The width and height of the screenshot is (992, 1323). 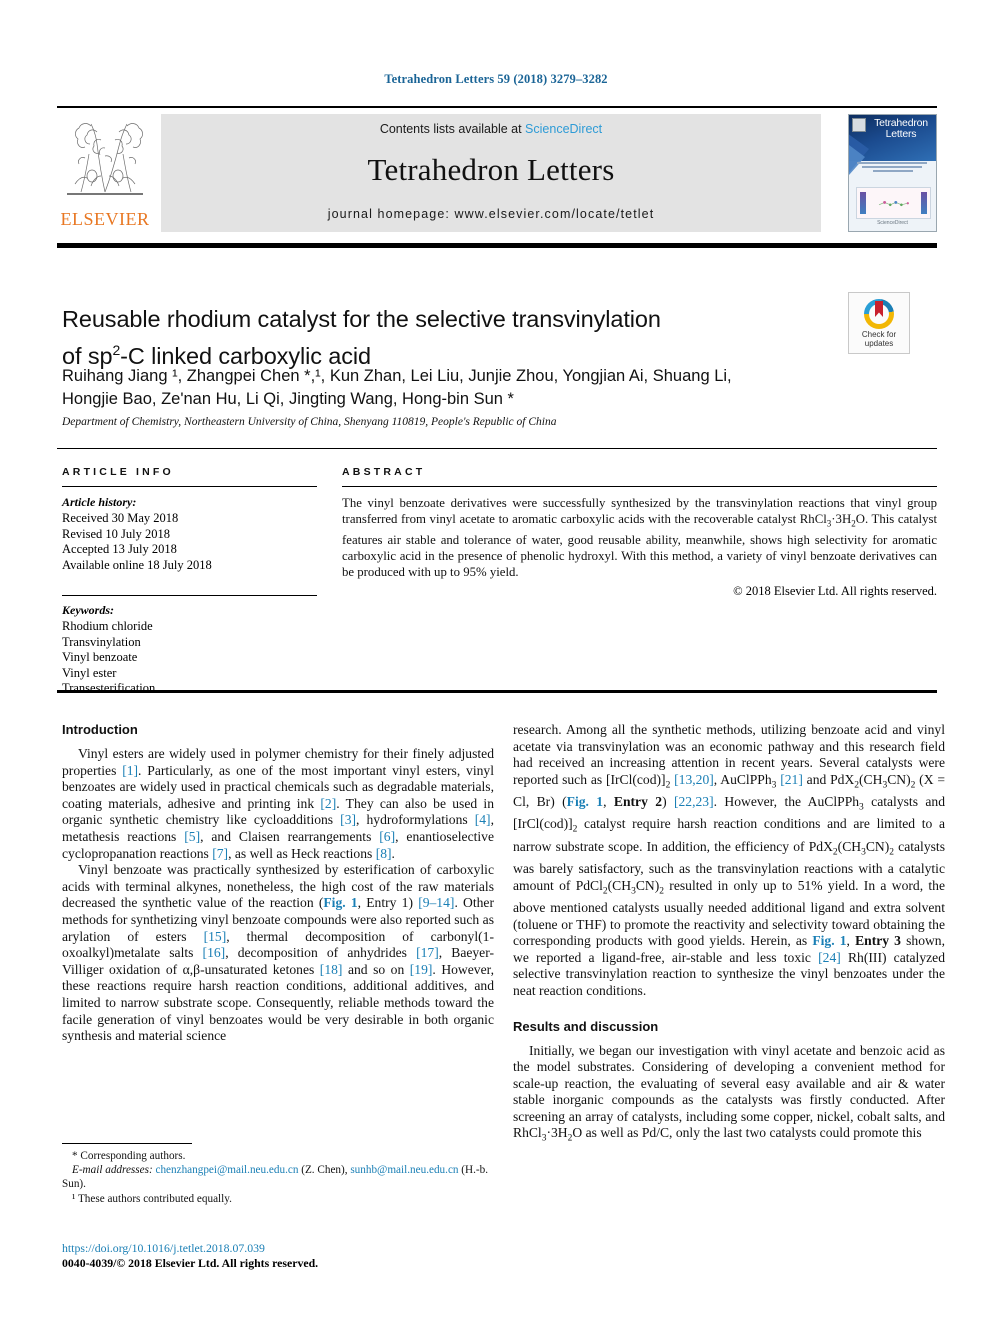 What do you see at coordinates (89, 672) in the screenshot?
I see `keyword-item: Vinyl ester` at bounding box center [89, 672].